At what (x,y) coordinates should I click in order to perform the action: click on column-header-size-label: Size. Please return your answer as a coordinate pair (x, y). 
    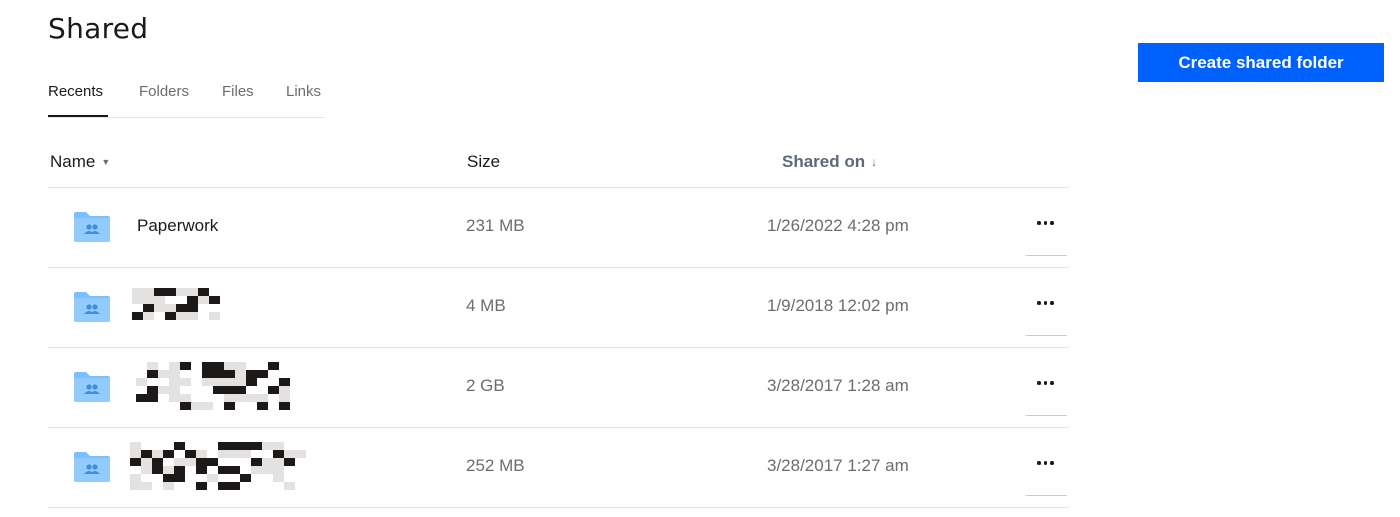
    Looking at the image, I should click on (484, 161).